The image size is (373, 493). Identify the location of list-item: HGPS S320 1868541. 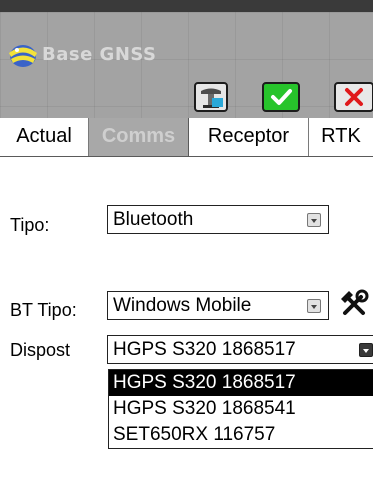
(241, 409).